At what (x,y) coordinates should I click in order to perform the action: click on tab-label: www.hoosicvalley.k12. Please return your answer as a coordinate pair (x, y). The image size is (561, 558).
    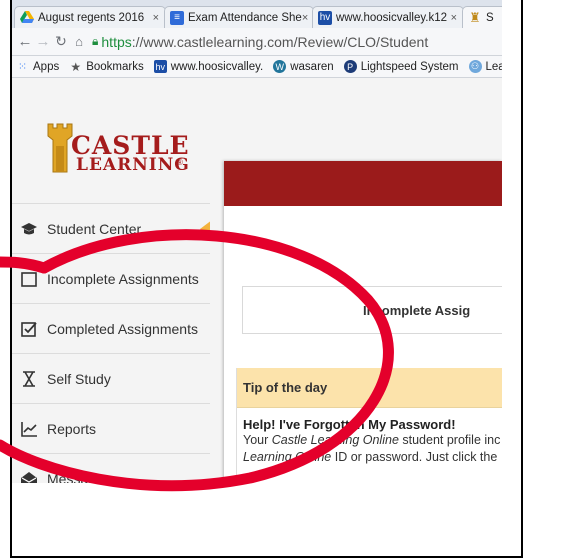
    Looking at the image, I should click on (392, 17).